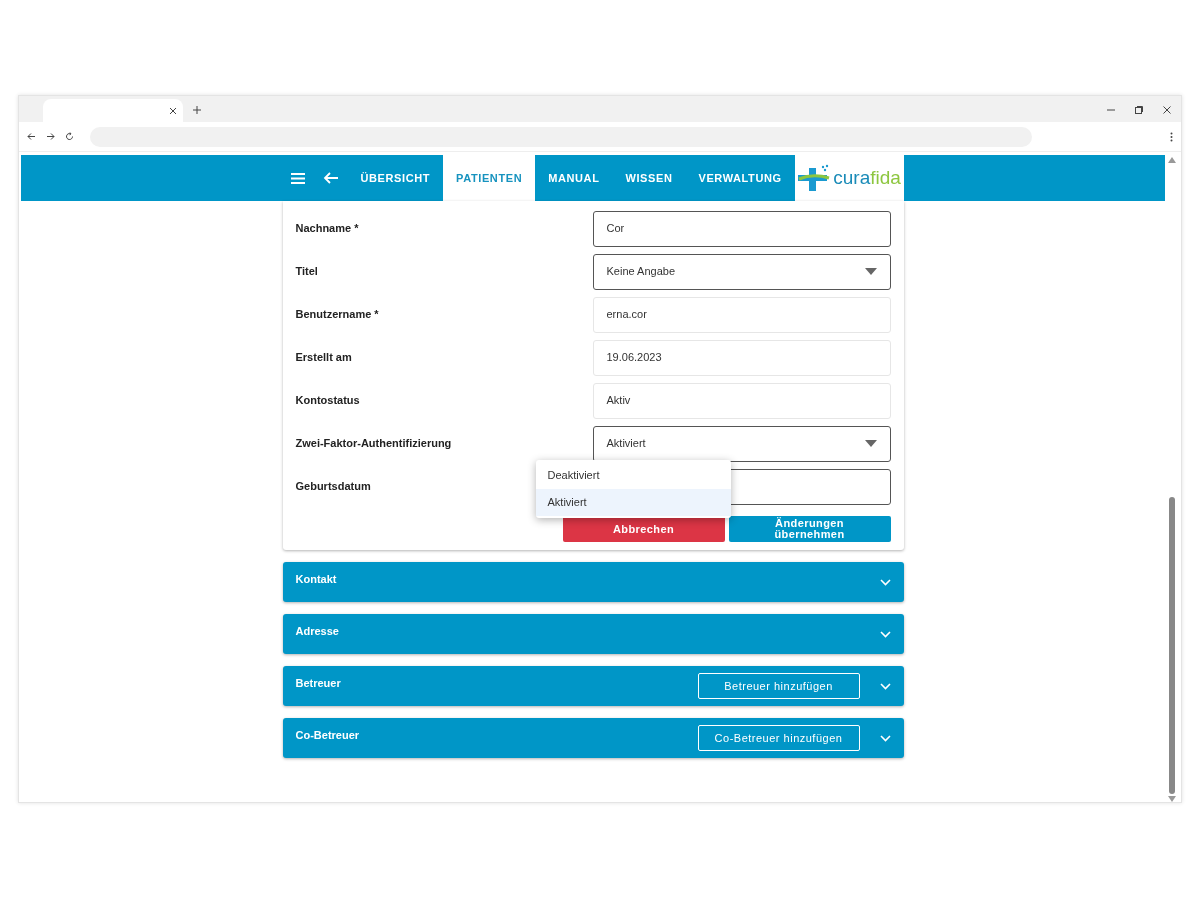 The height and width of the screenshot is (900, 1200). What do you see at coordinates (809, 529) in the screenshot?
I see `submit-button: Änderungen übernehmen` at bounding box center [809, 529].